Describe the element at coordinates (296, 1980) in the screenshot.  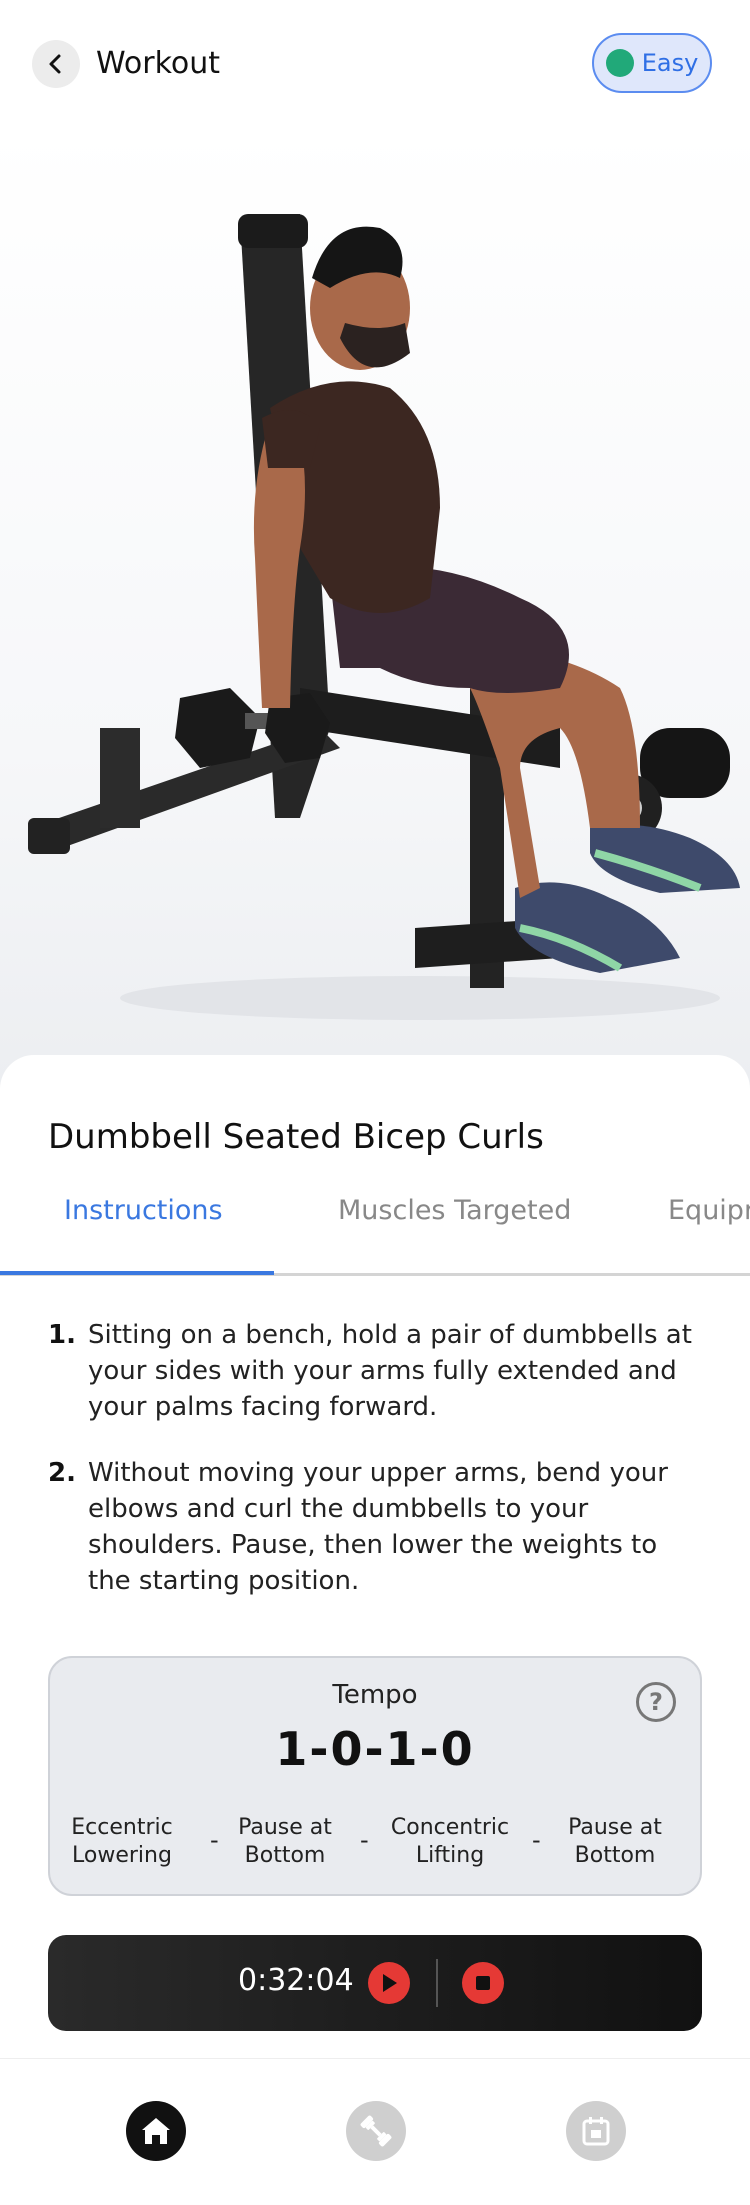
I see `timer-display: 0:32:04` at that location.